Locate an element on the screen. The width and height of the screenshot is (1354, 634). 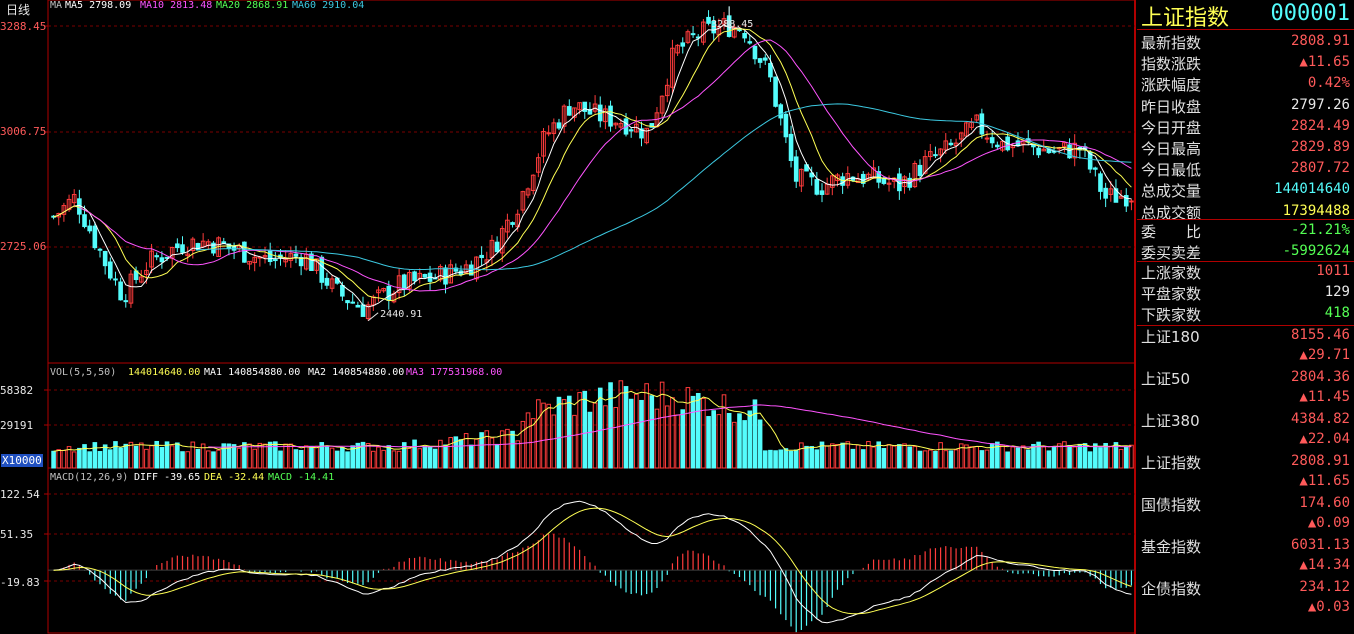
breadth-row-value: 1011 is located at coordinates (1333, 271).